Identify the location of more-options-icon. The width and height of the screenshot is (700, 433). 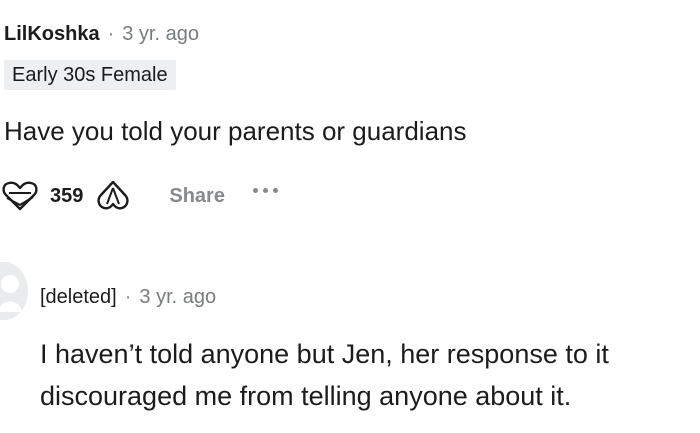
(267, 196).